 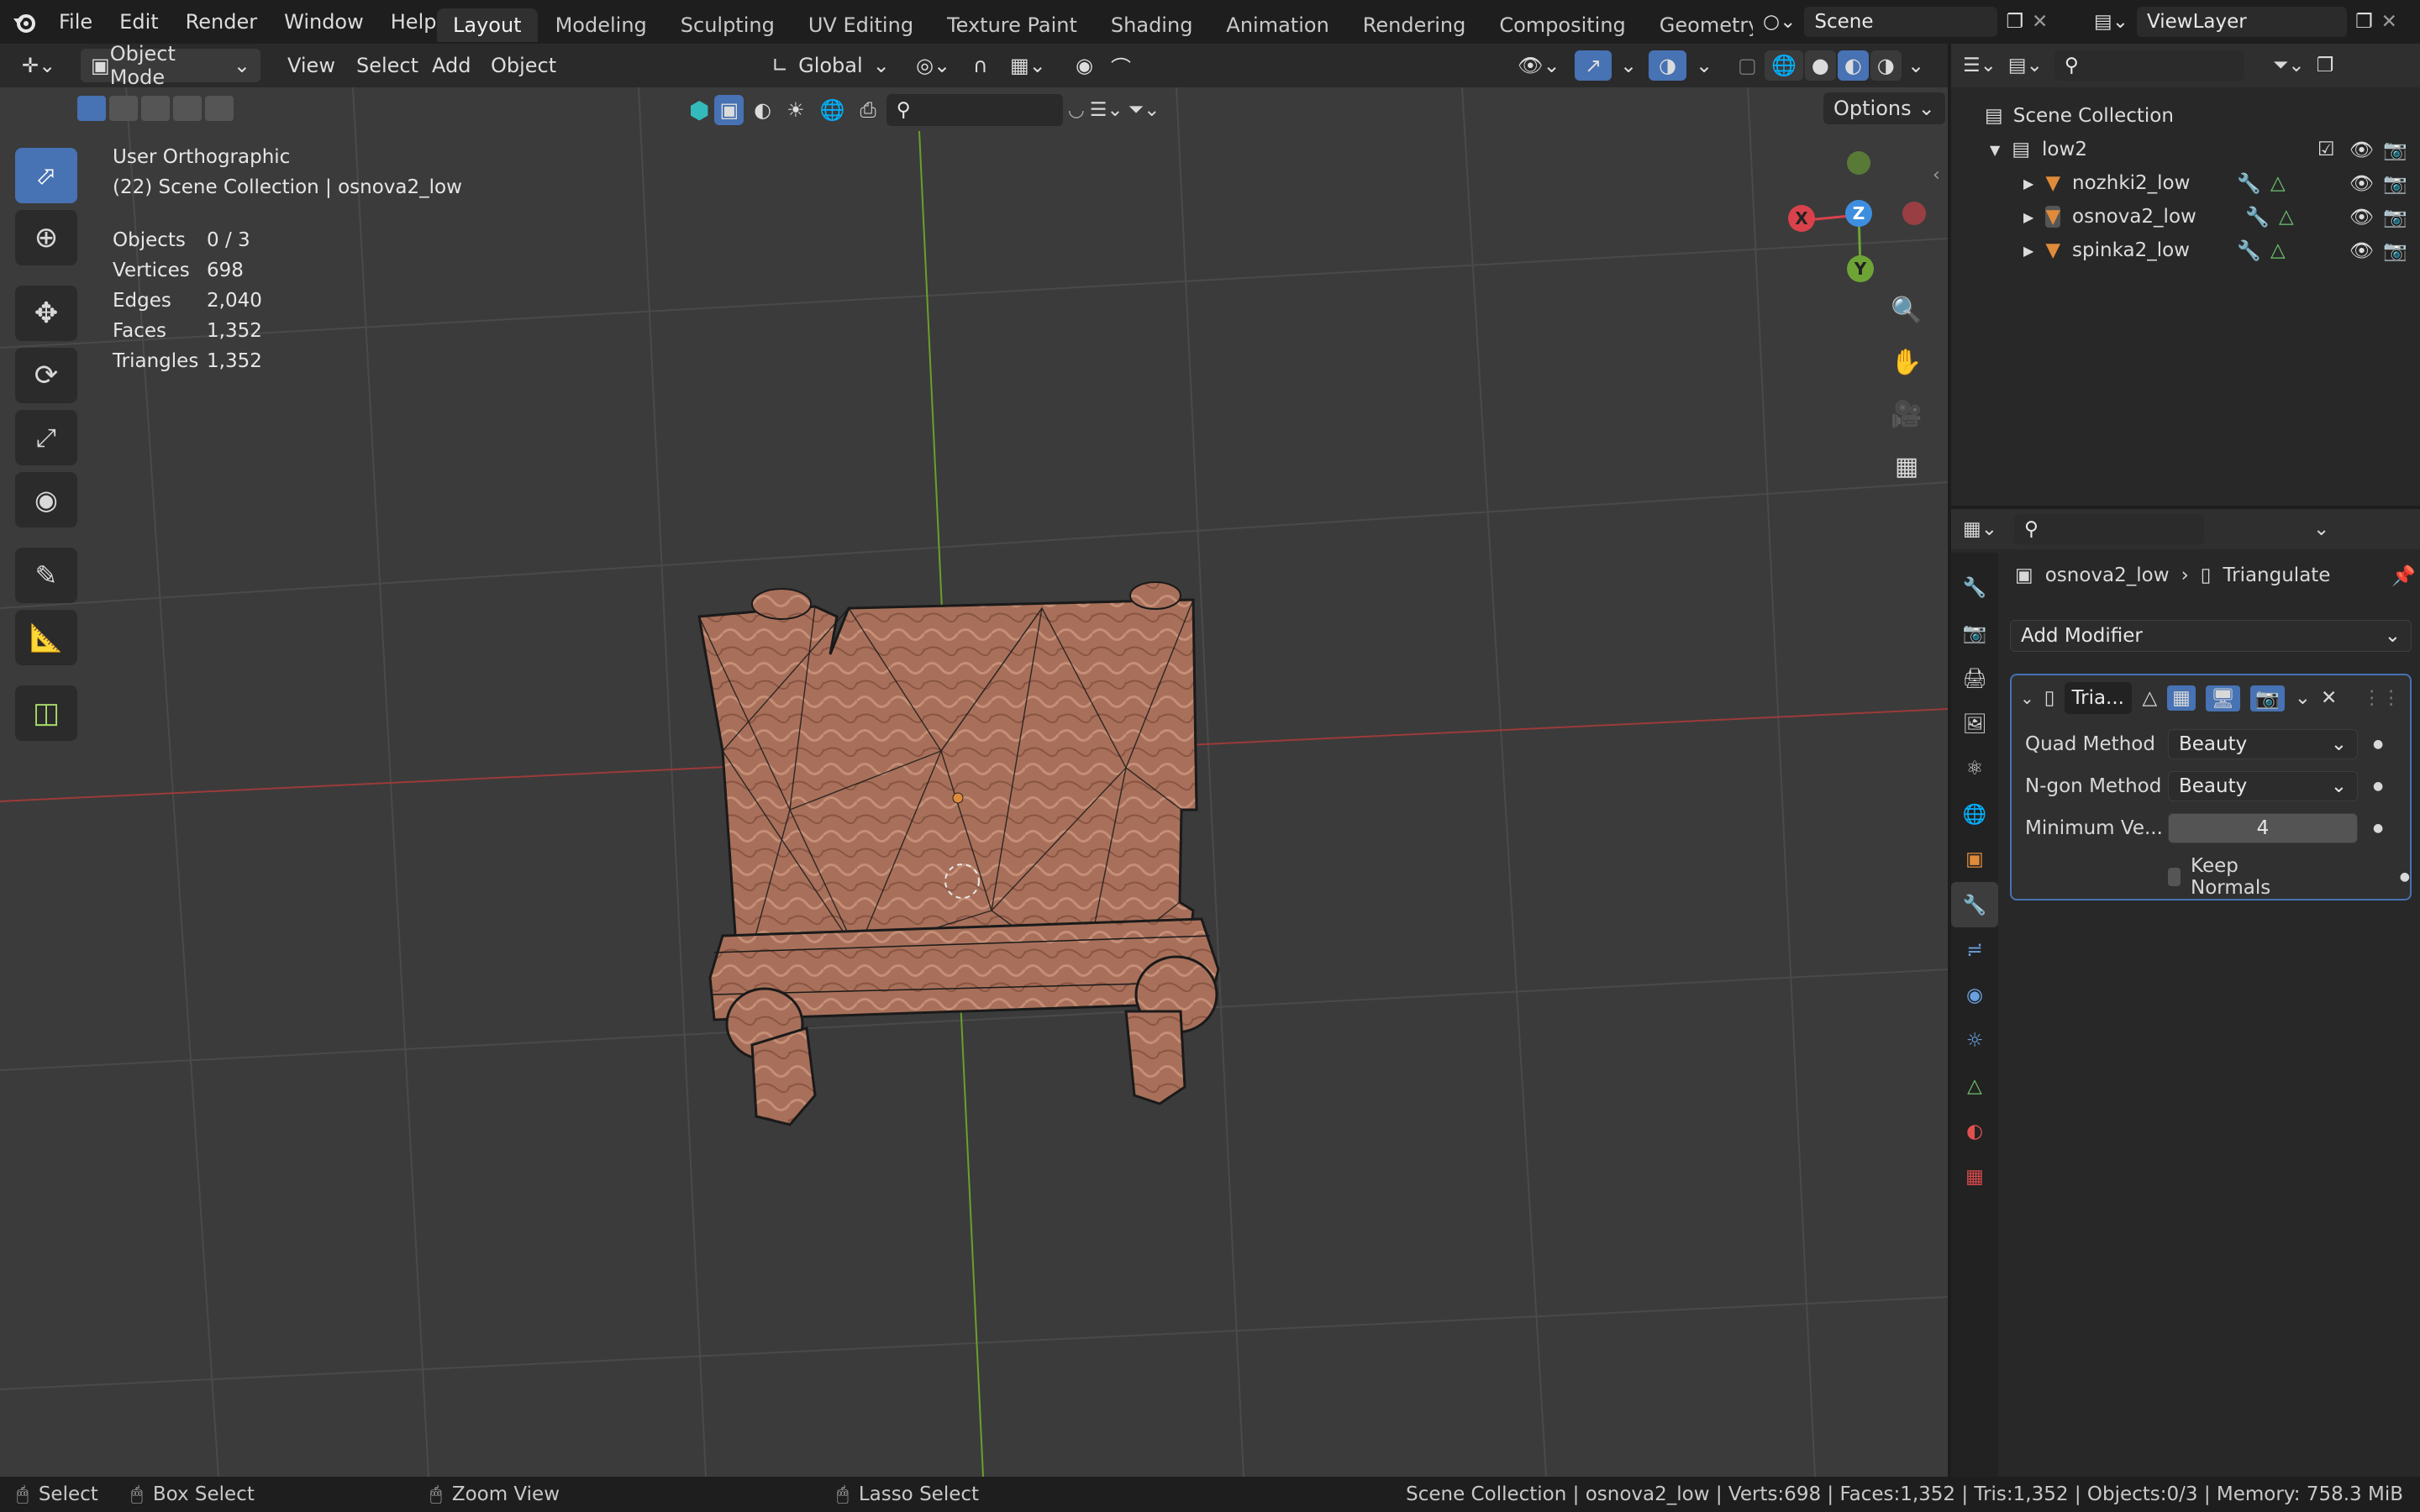 I want to click on perspective-toggle-button: ▦, so click(x=1907, y=466).